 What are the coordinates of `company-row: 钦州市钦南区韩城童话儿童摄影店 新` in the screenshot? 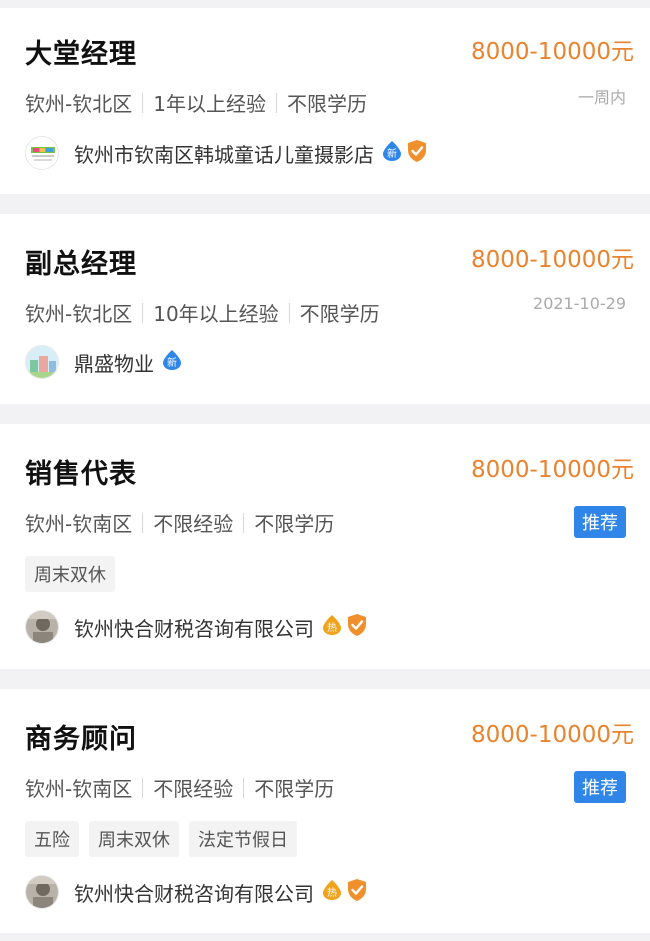 It's located at (226, 153).